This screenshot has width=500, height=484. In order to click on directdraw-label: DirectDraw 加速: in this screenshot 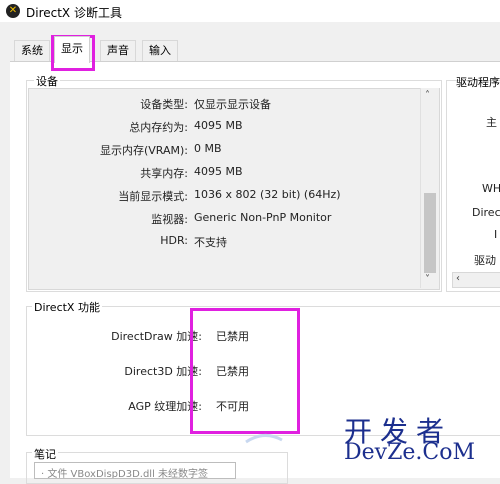, I will do `click(156, 336)`.